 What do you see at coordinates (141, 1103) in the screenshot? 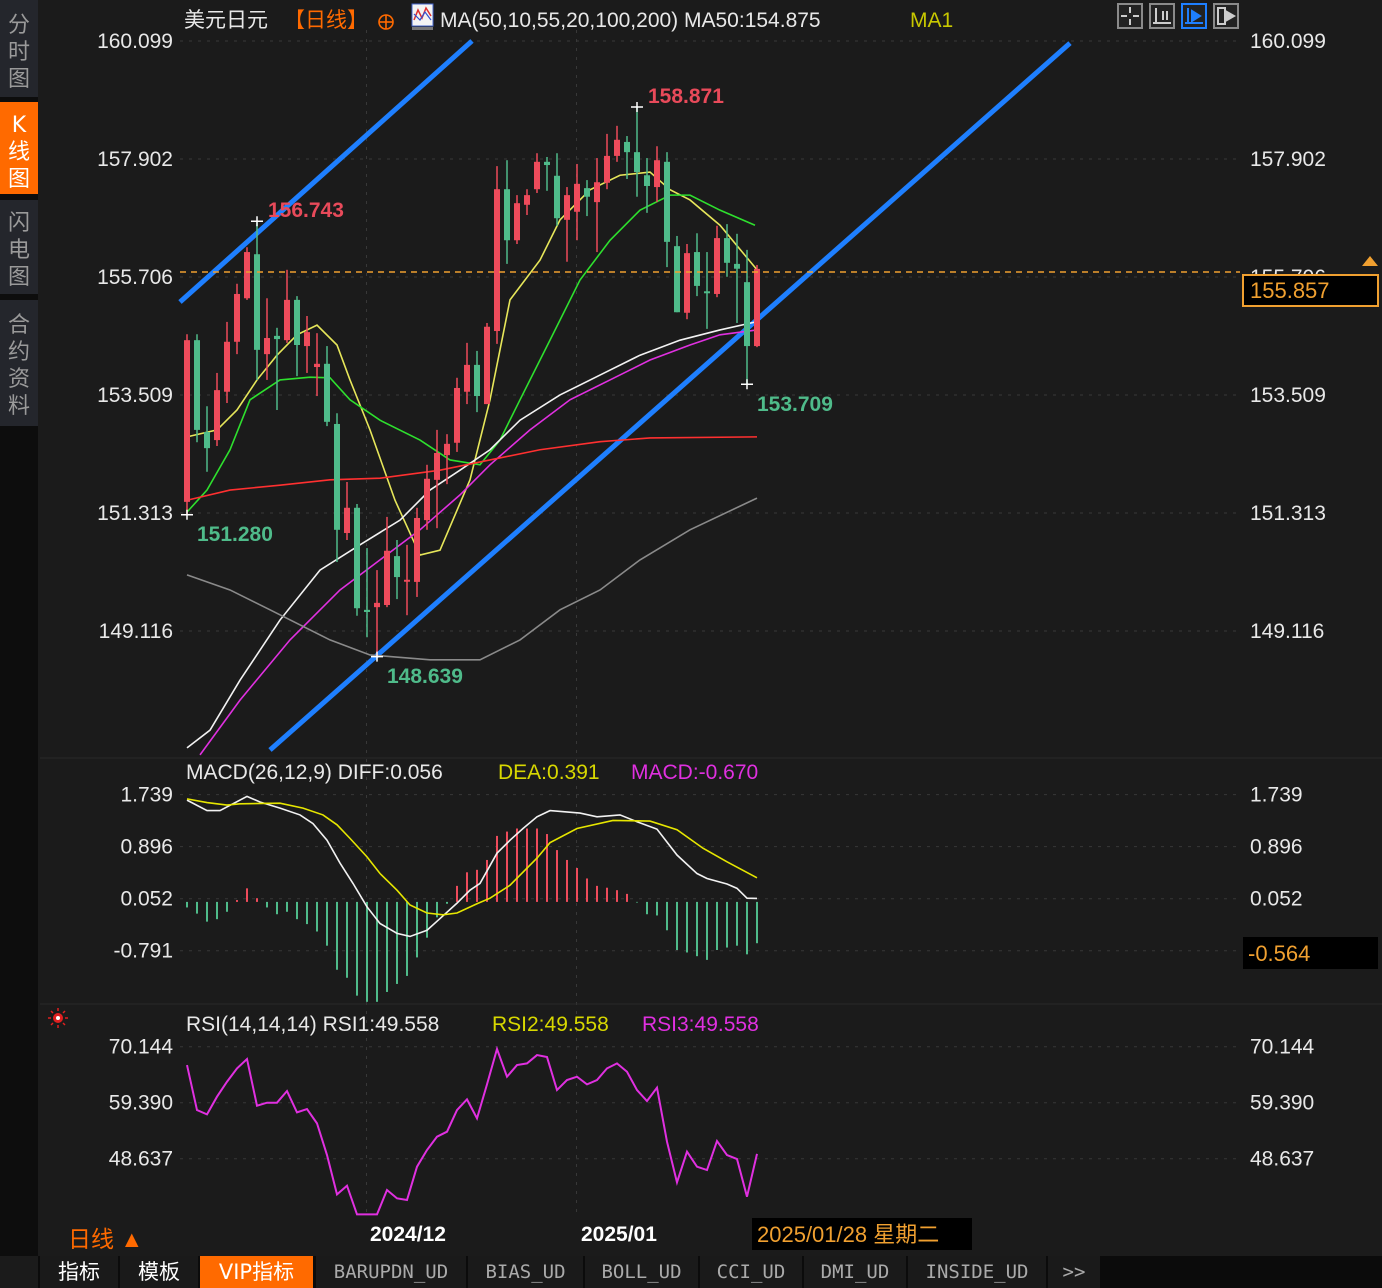
I see `y-axis-label-left: 59.390` at bounding box center [141, 1103].